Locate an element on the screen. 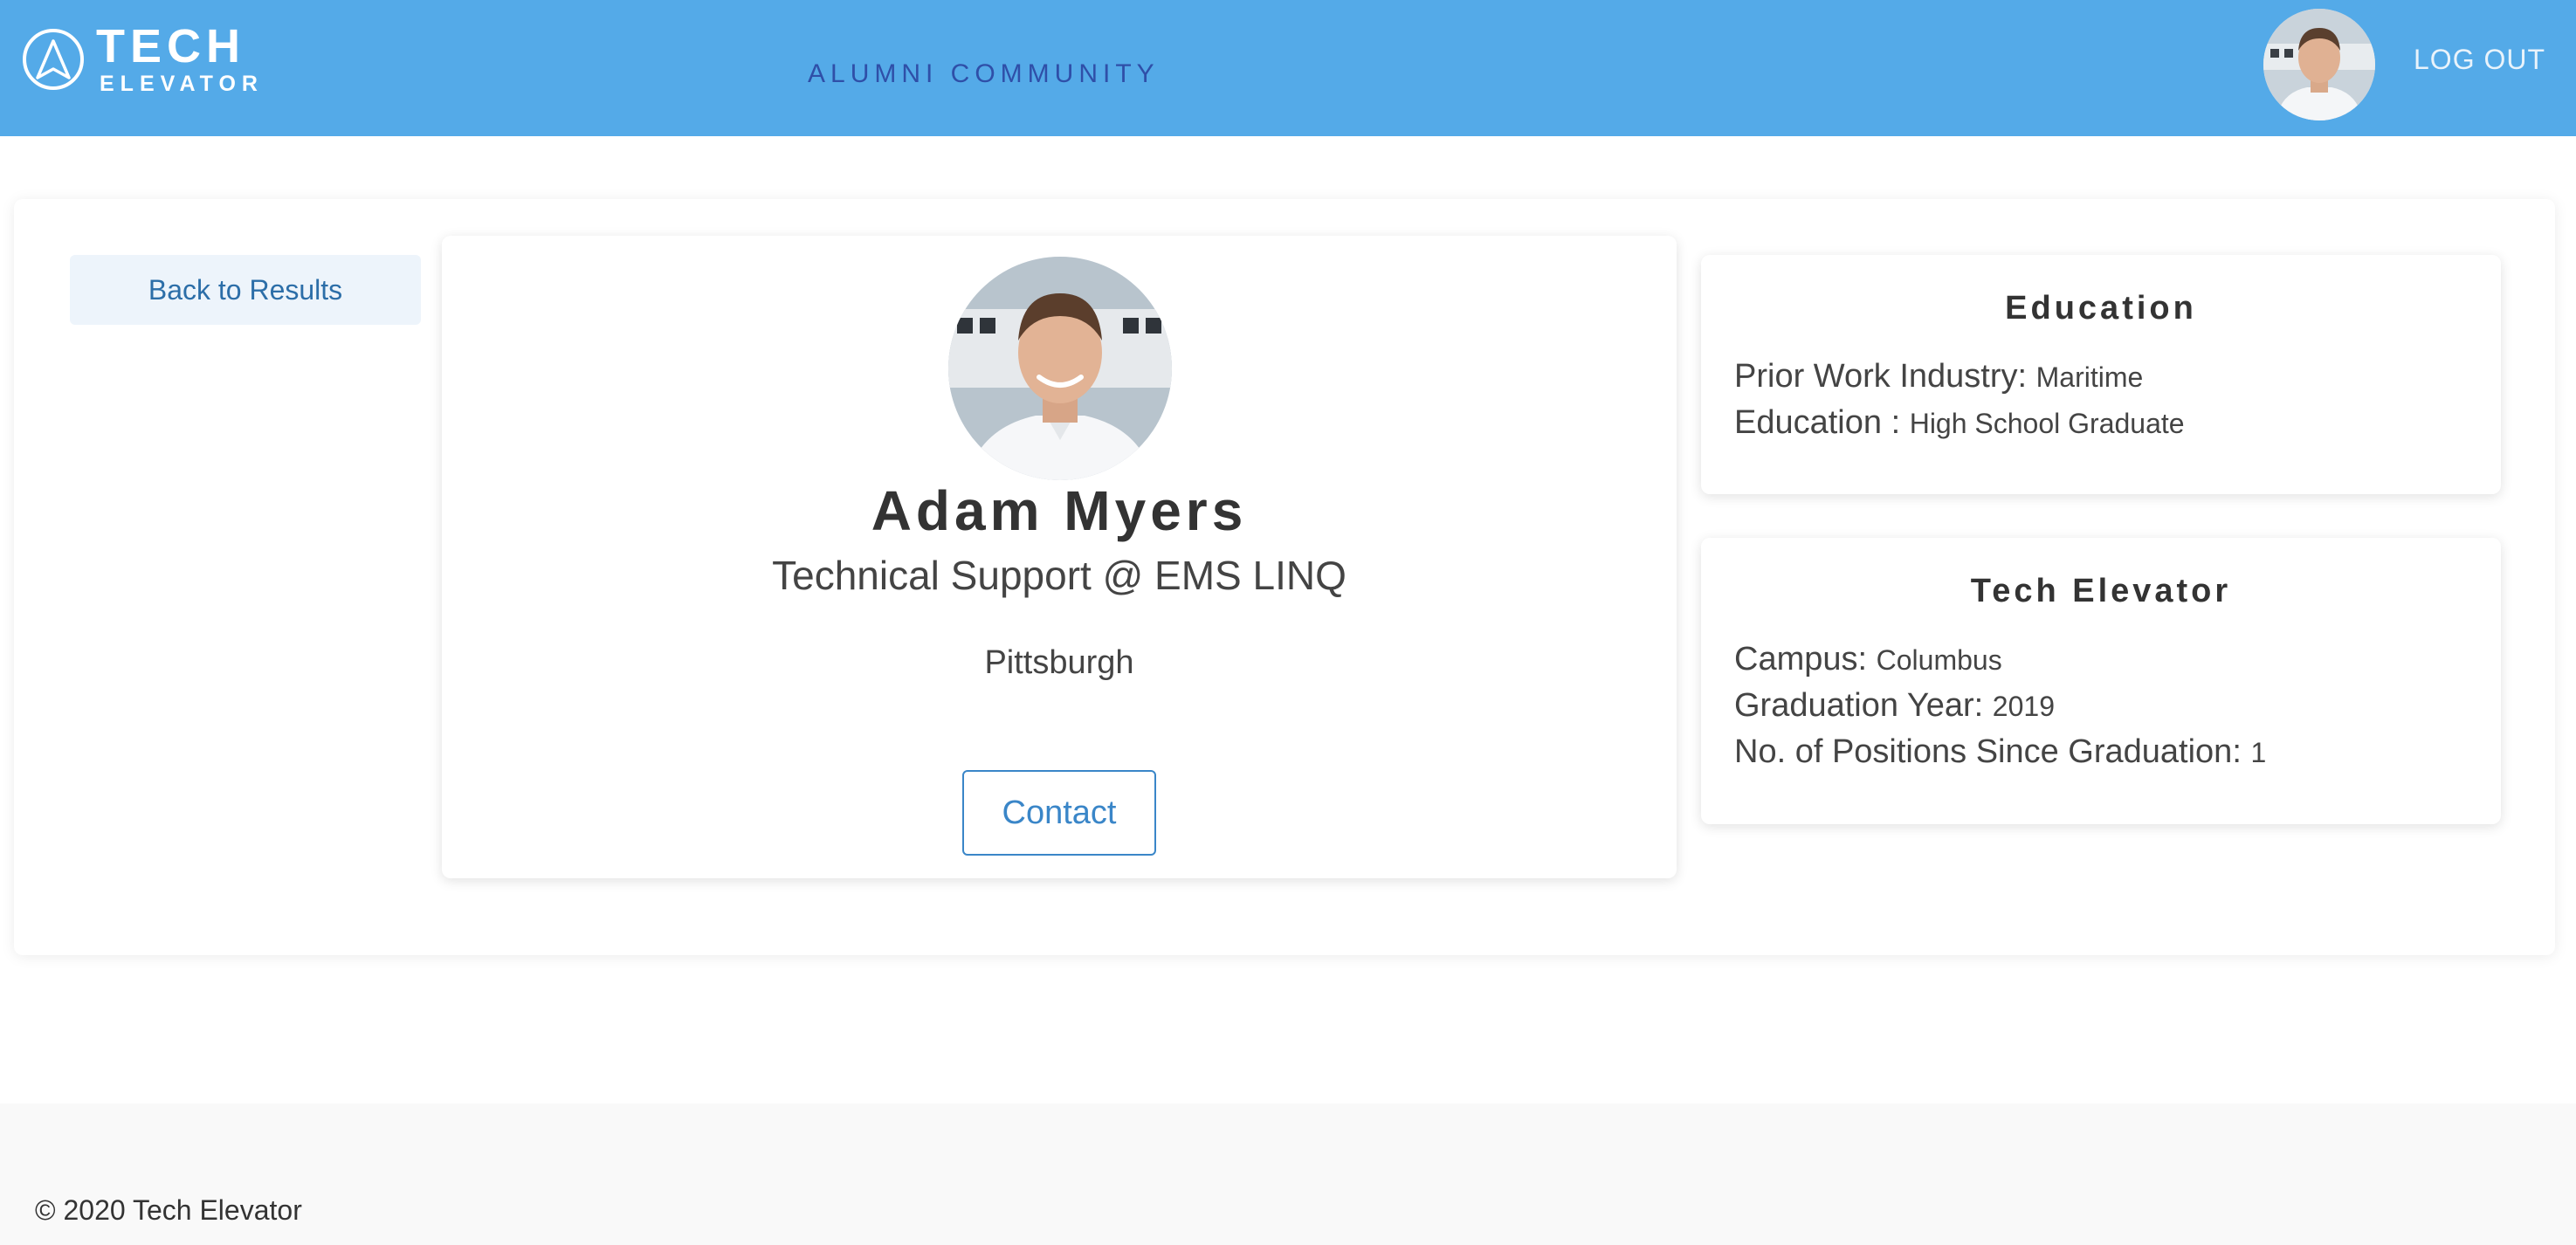 This screenshot has height=1245, width=2576. education-value: High School Graduate is located at coordinates (2047, 423).